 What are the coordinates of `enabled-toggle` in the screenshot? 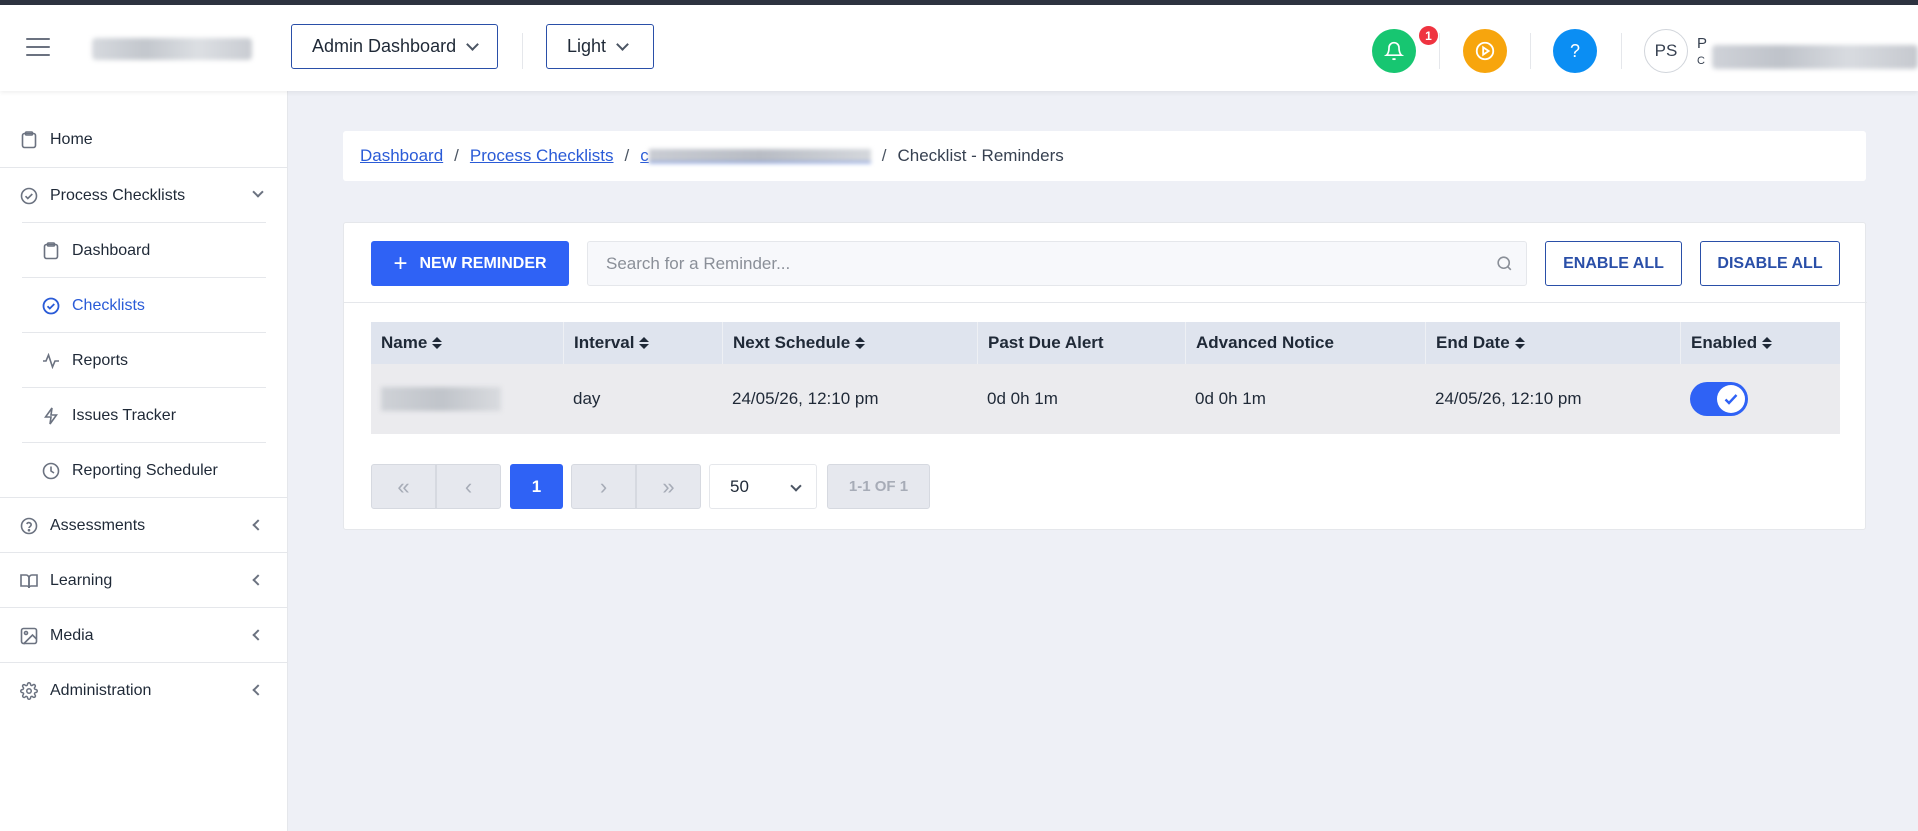 It's located at (1719, 399).